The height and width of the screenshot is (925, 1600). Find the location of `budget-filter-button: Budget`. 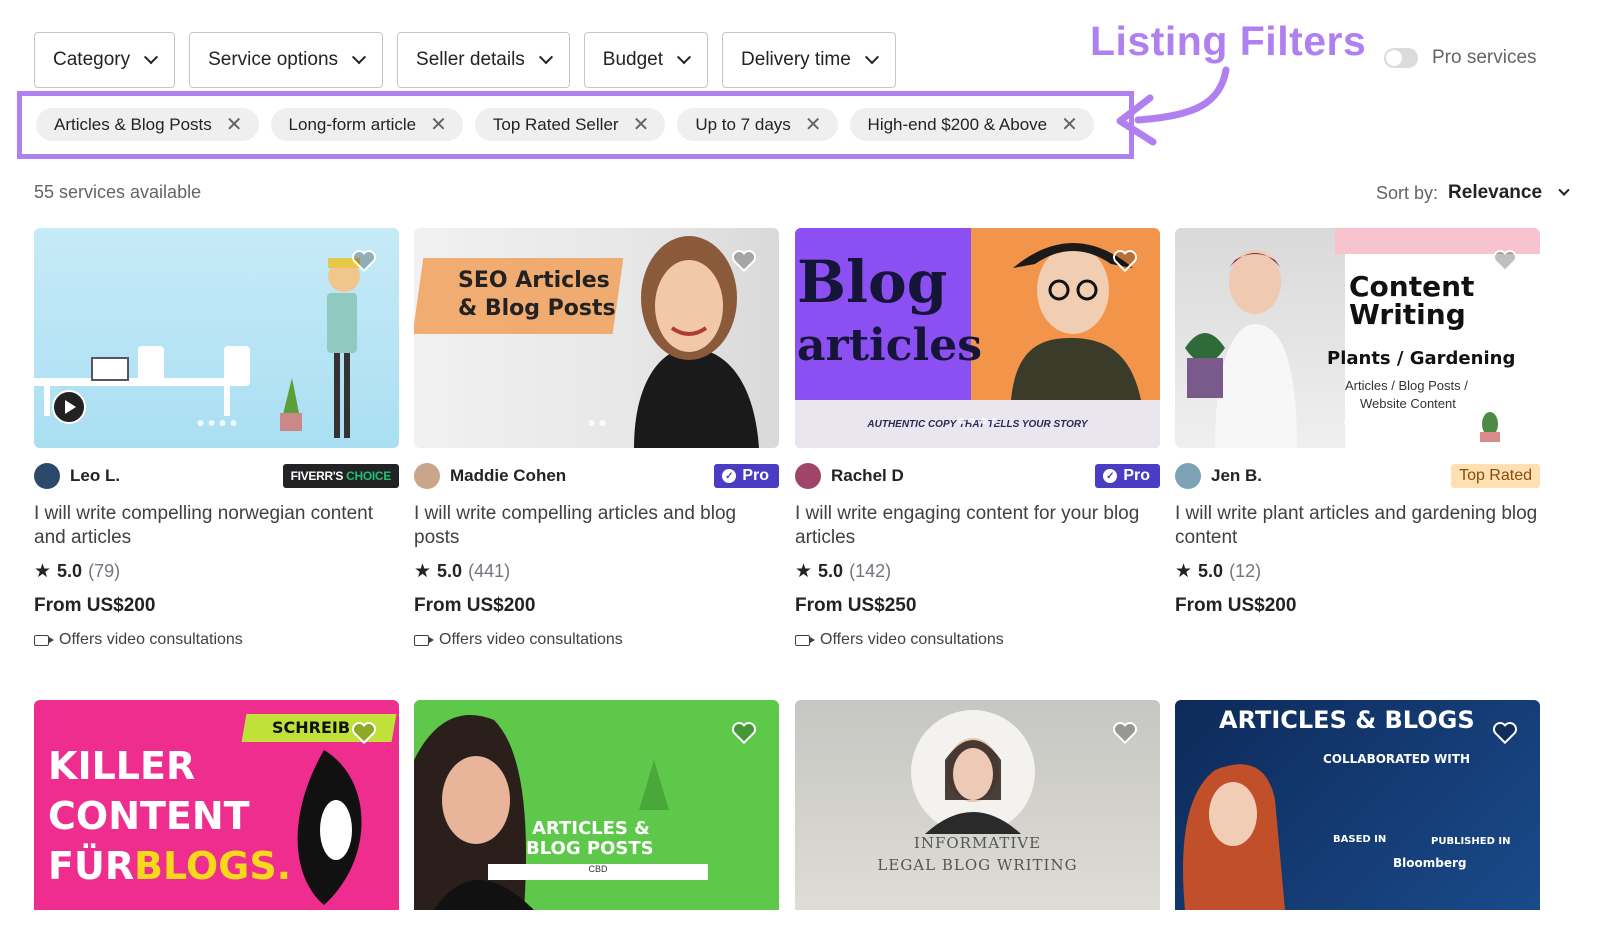

budget-filter-button: Budget is located at coordinates (646, 60).